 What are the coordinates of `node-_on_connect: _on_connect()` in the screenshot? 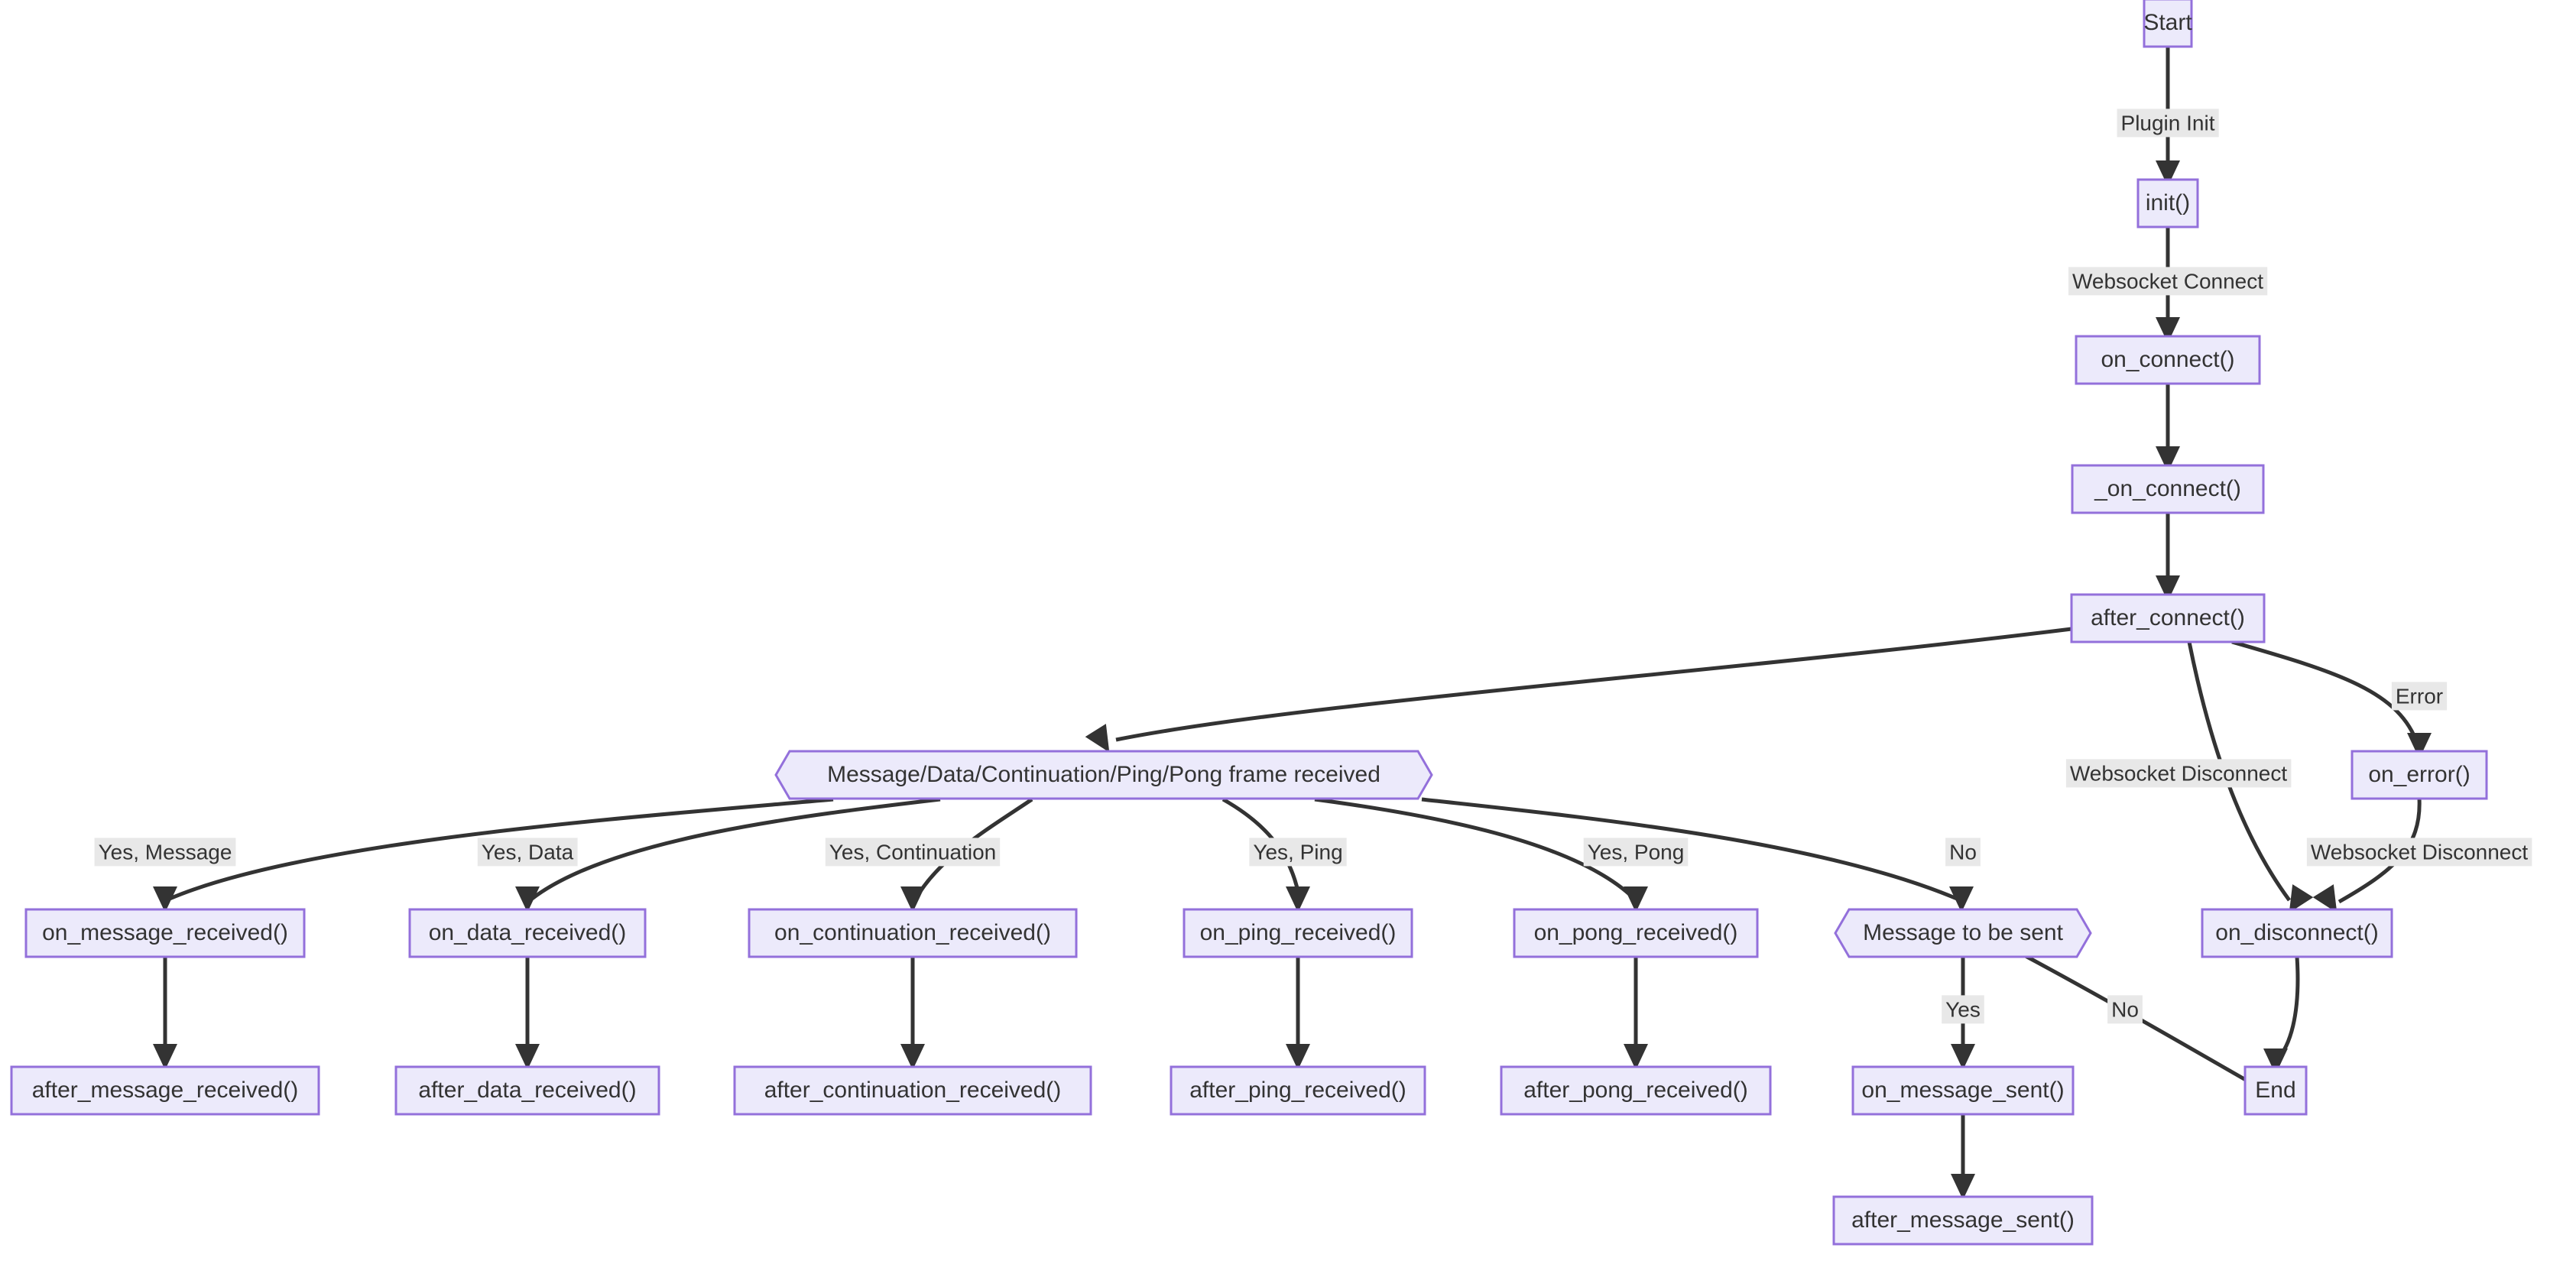 It's located at (2168, 489).